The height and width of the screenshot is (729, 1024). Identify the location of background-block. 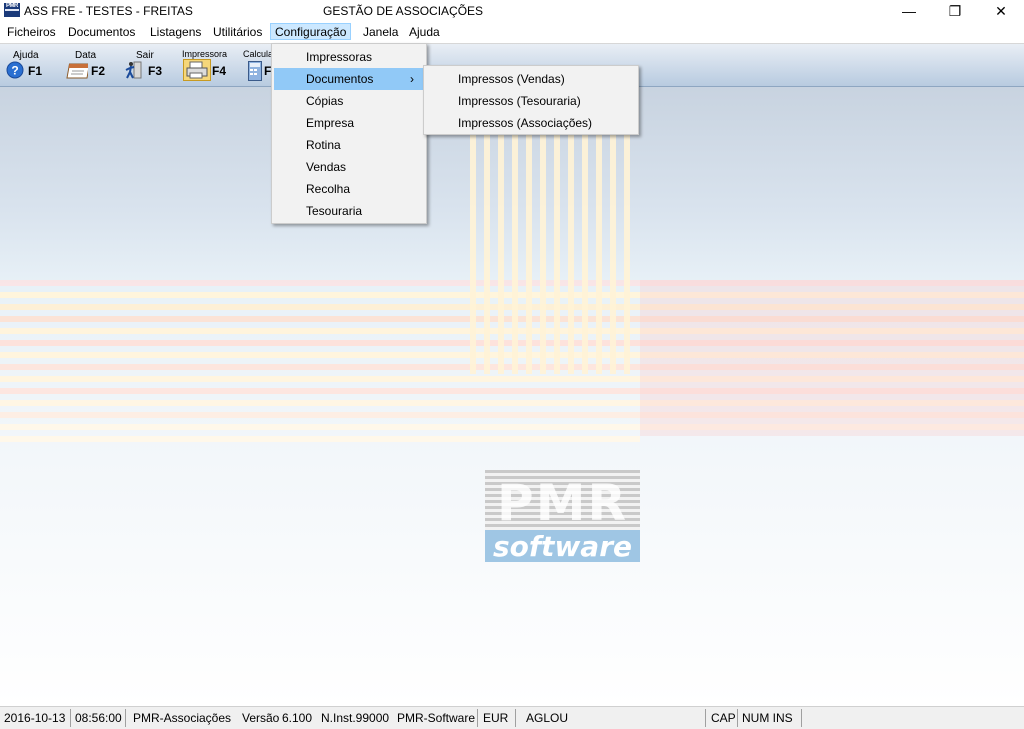
(832, 358).